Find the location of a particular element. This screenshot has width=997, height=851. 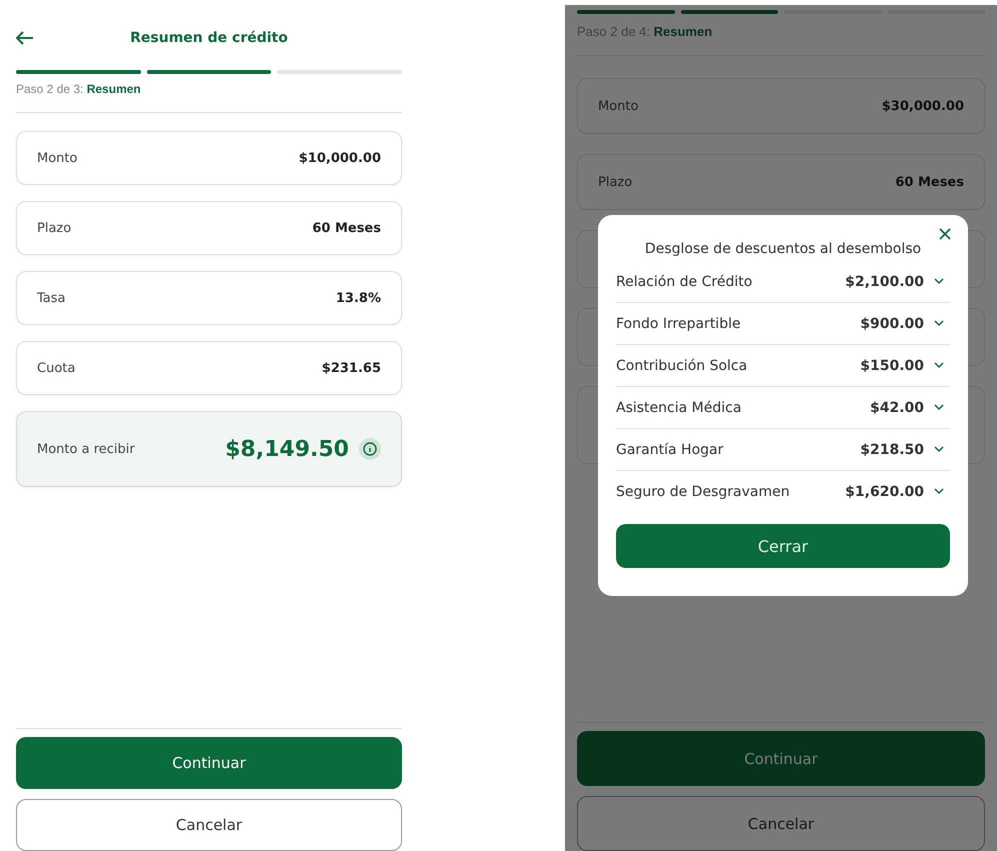

card-value: $10,000.00 is located at coordinates (339, 158).